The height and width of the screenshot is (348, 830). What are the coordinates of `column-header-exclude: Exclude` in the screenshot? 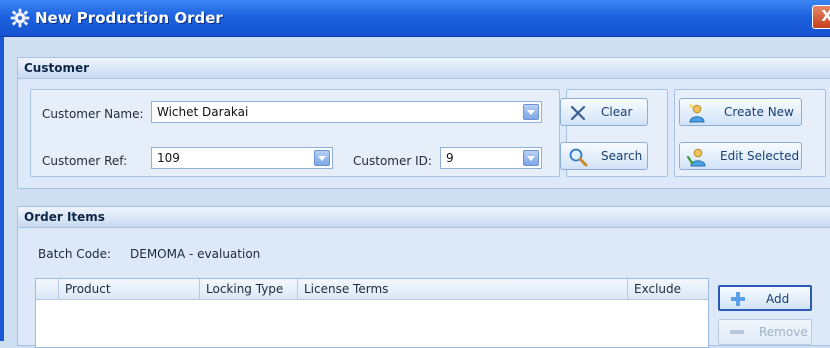 It's located at (668, 289).